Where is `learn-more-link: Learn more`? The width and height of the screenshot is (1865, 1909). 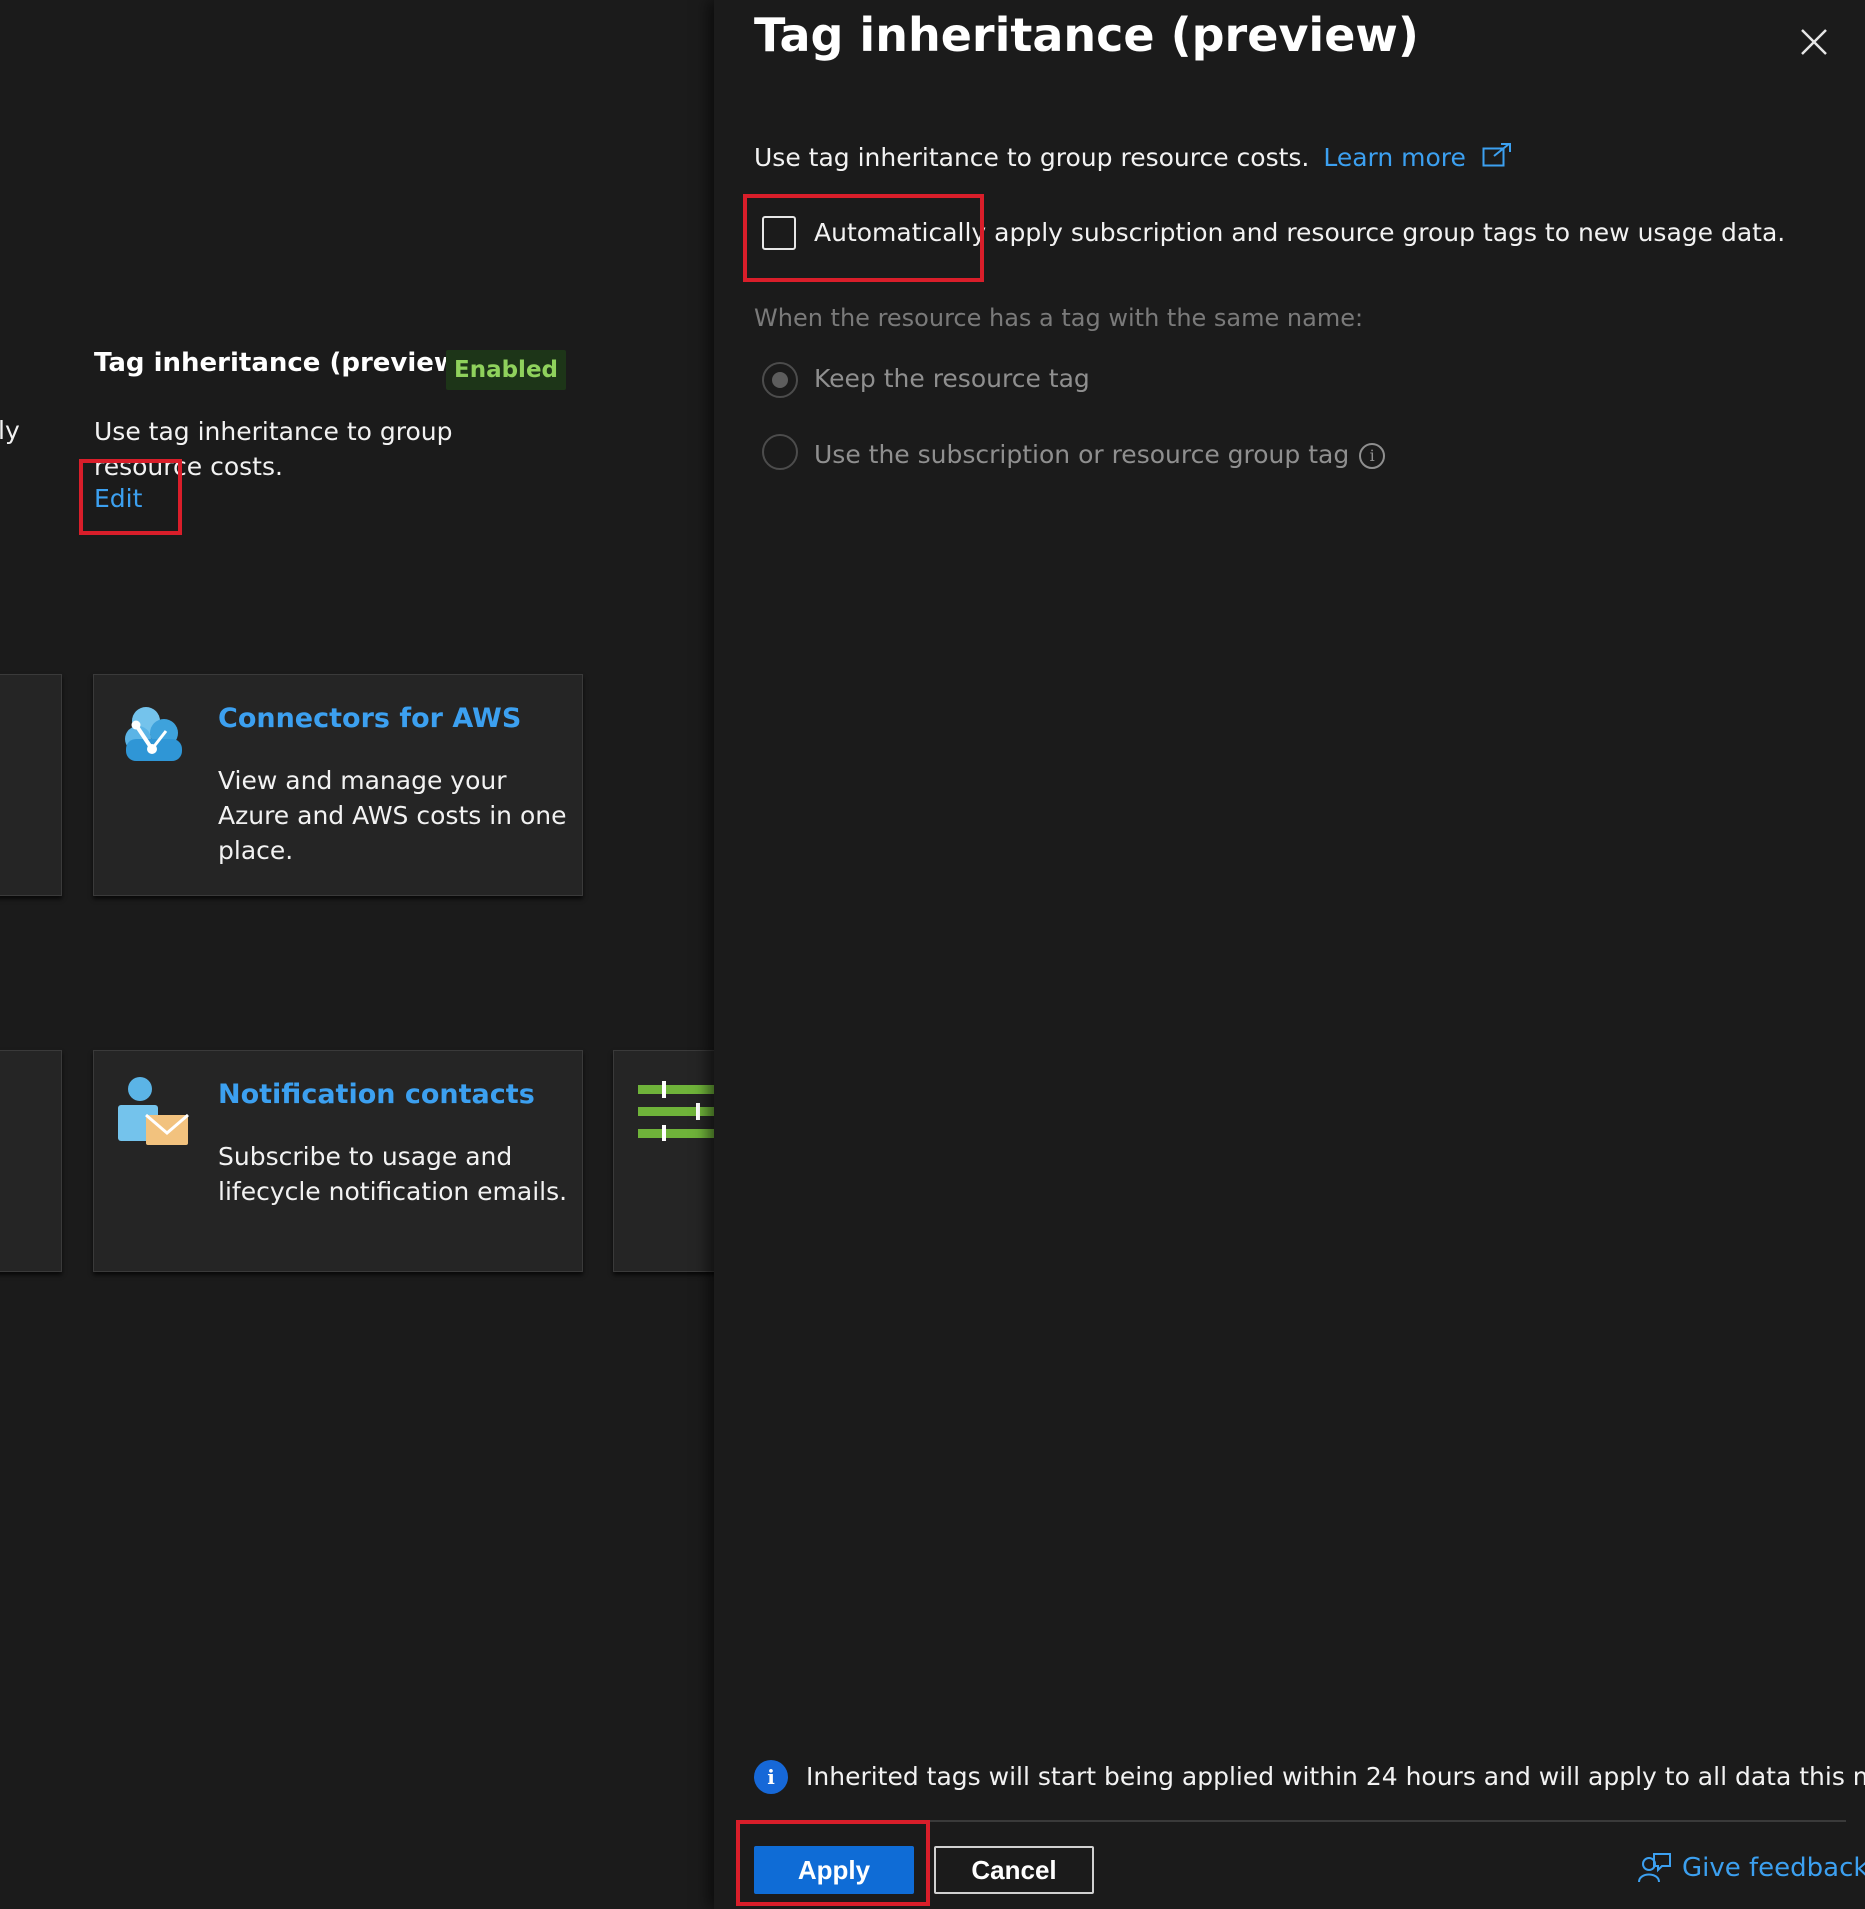
learn-more-link: Learn more is located at coordinates (1417, 157).